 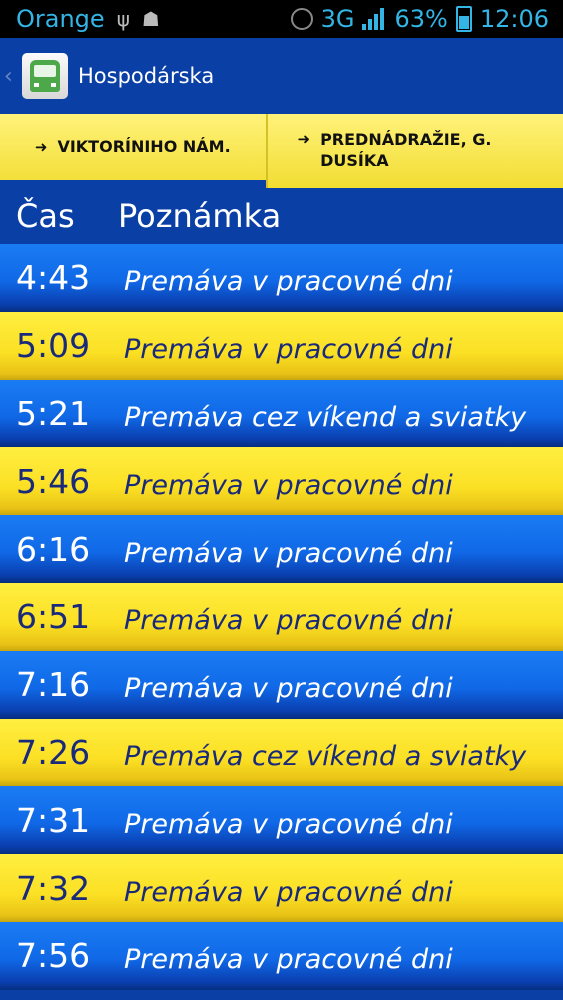 What do you see at coordinates (514, 19) in the screenshot?
I see `clock: 12:06` at bounding box center [514, 19].